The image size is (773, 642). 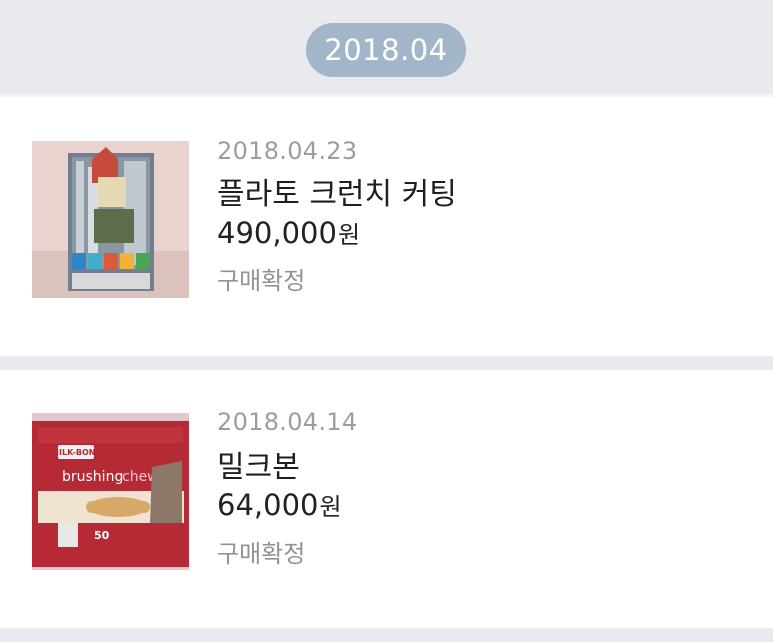 I want to click on price: 64,000원, so click(x=279, y=504).